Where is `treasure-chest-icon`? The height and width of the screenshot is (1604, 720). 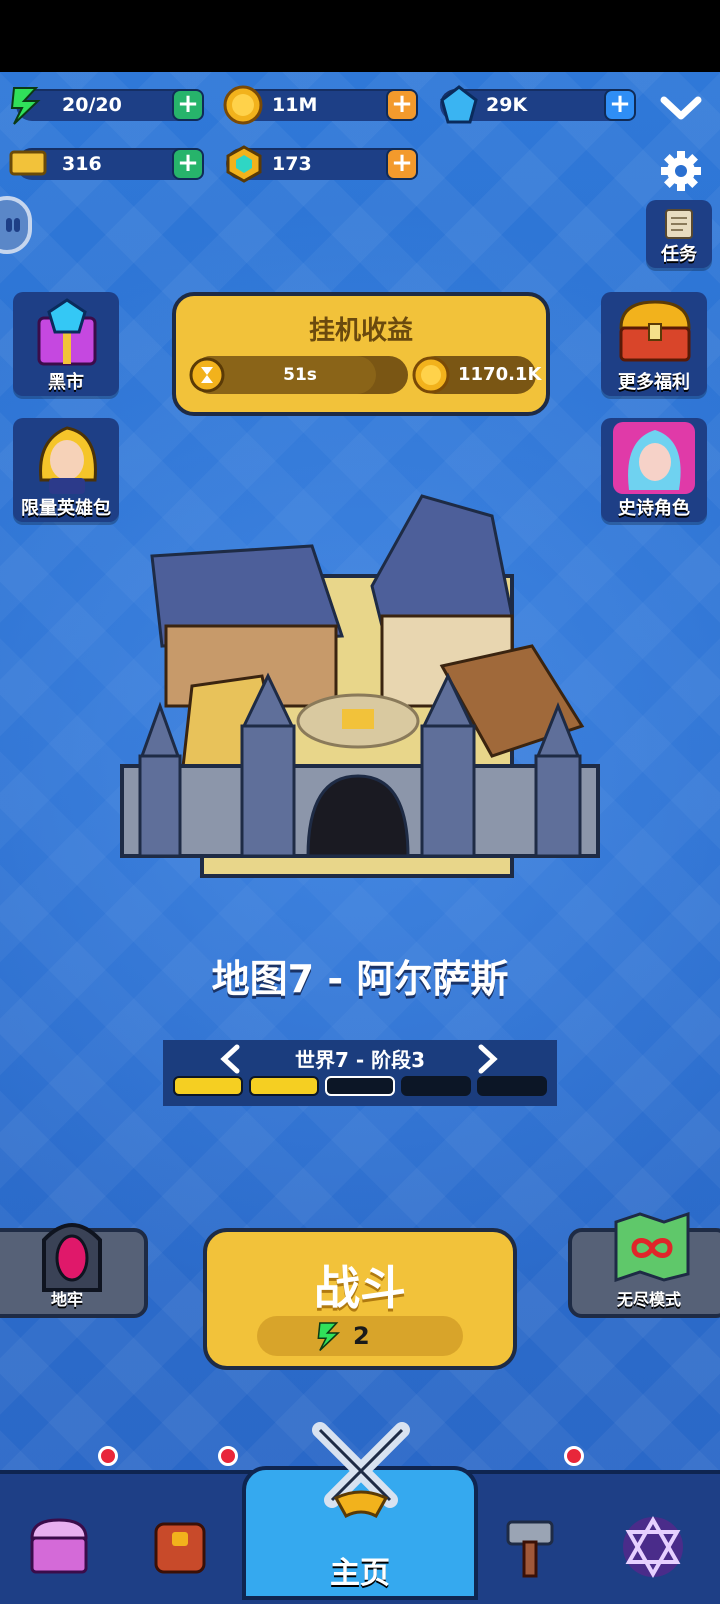 treasure-chest-icon is located at coordinates (655, 331).